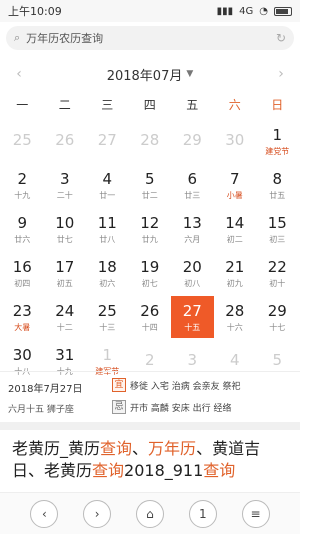  I want to click on forward-button: ›, so click(97, 513).